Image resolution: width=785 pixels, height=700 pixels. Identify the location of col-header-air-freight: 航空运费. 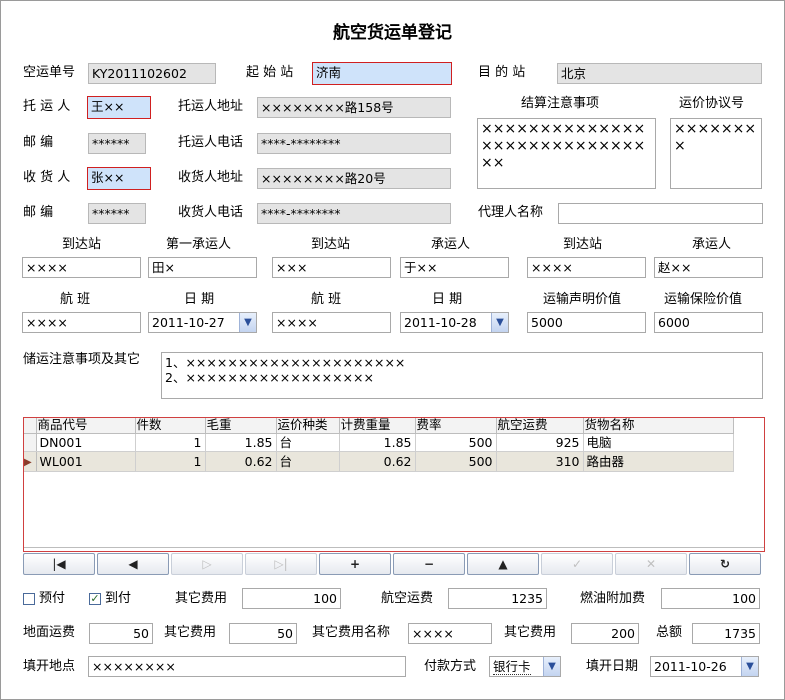
(540, 426).